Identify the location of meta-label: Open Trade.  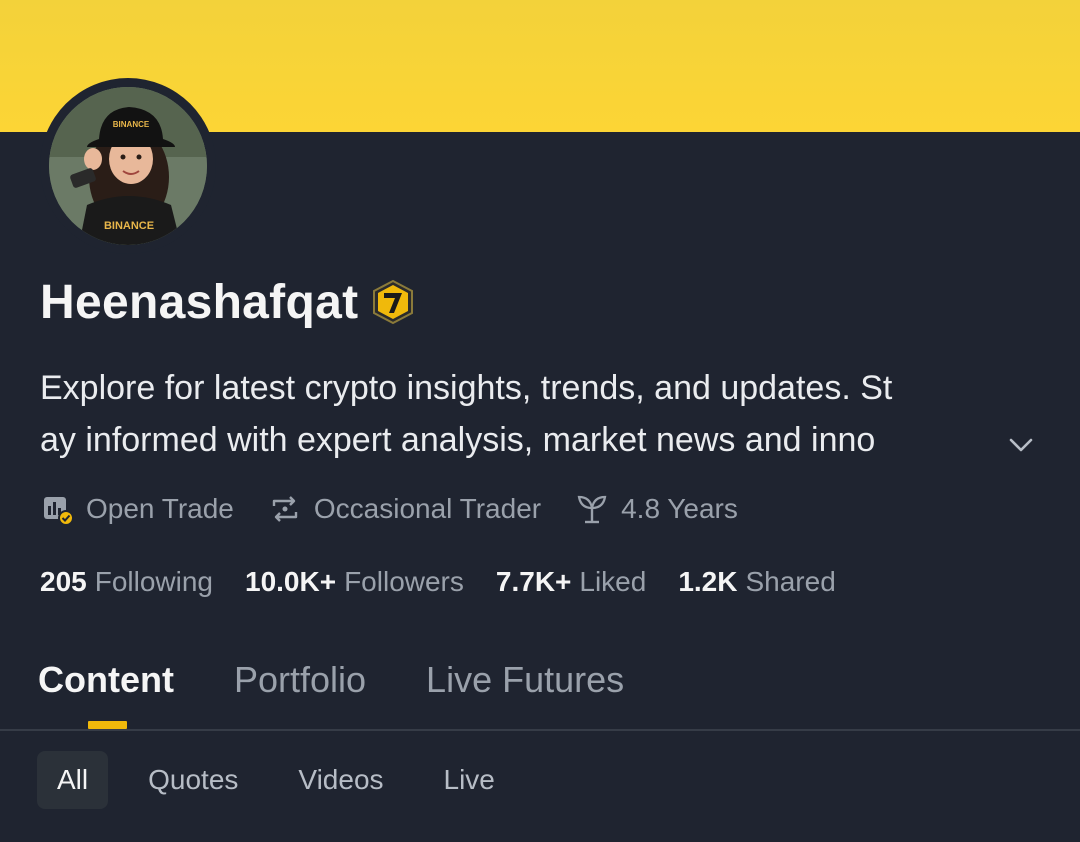
(160, 508).